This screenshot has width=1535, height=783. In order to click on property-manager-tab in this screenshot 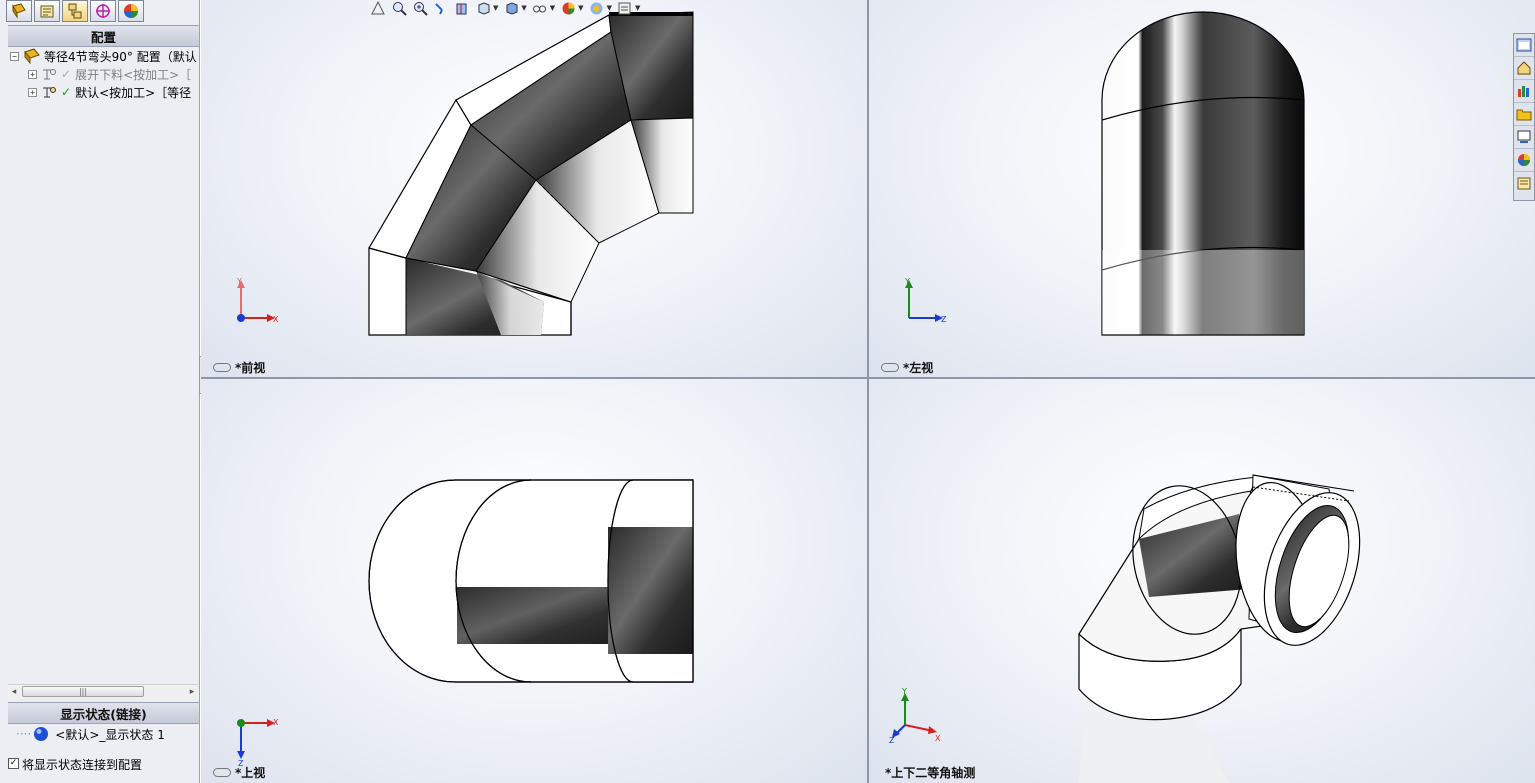, I will do `click(47, 11)`.